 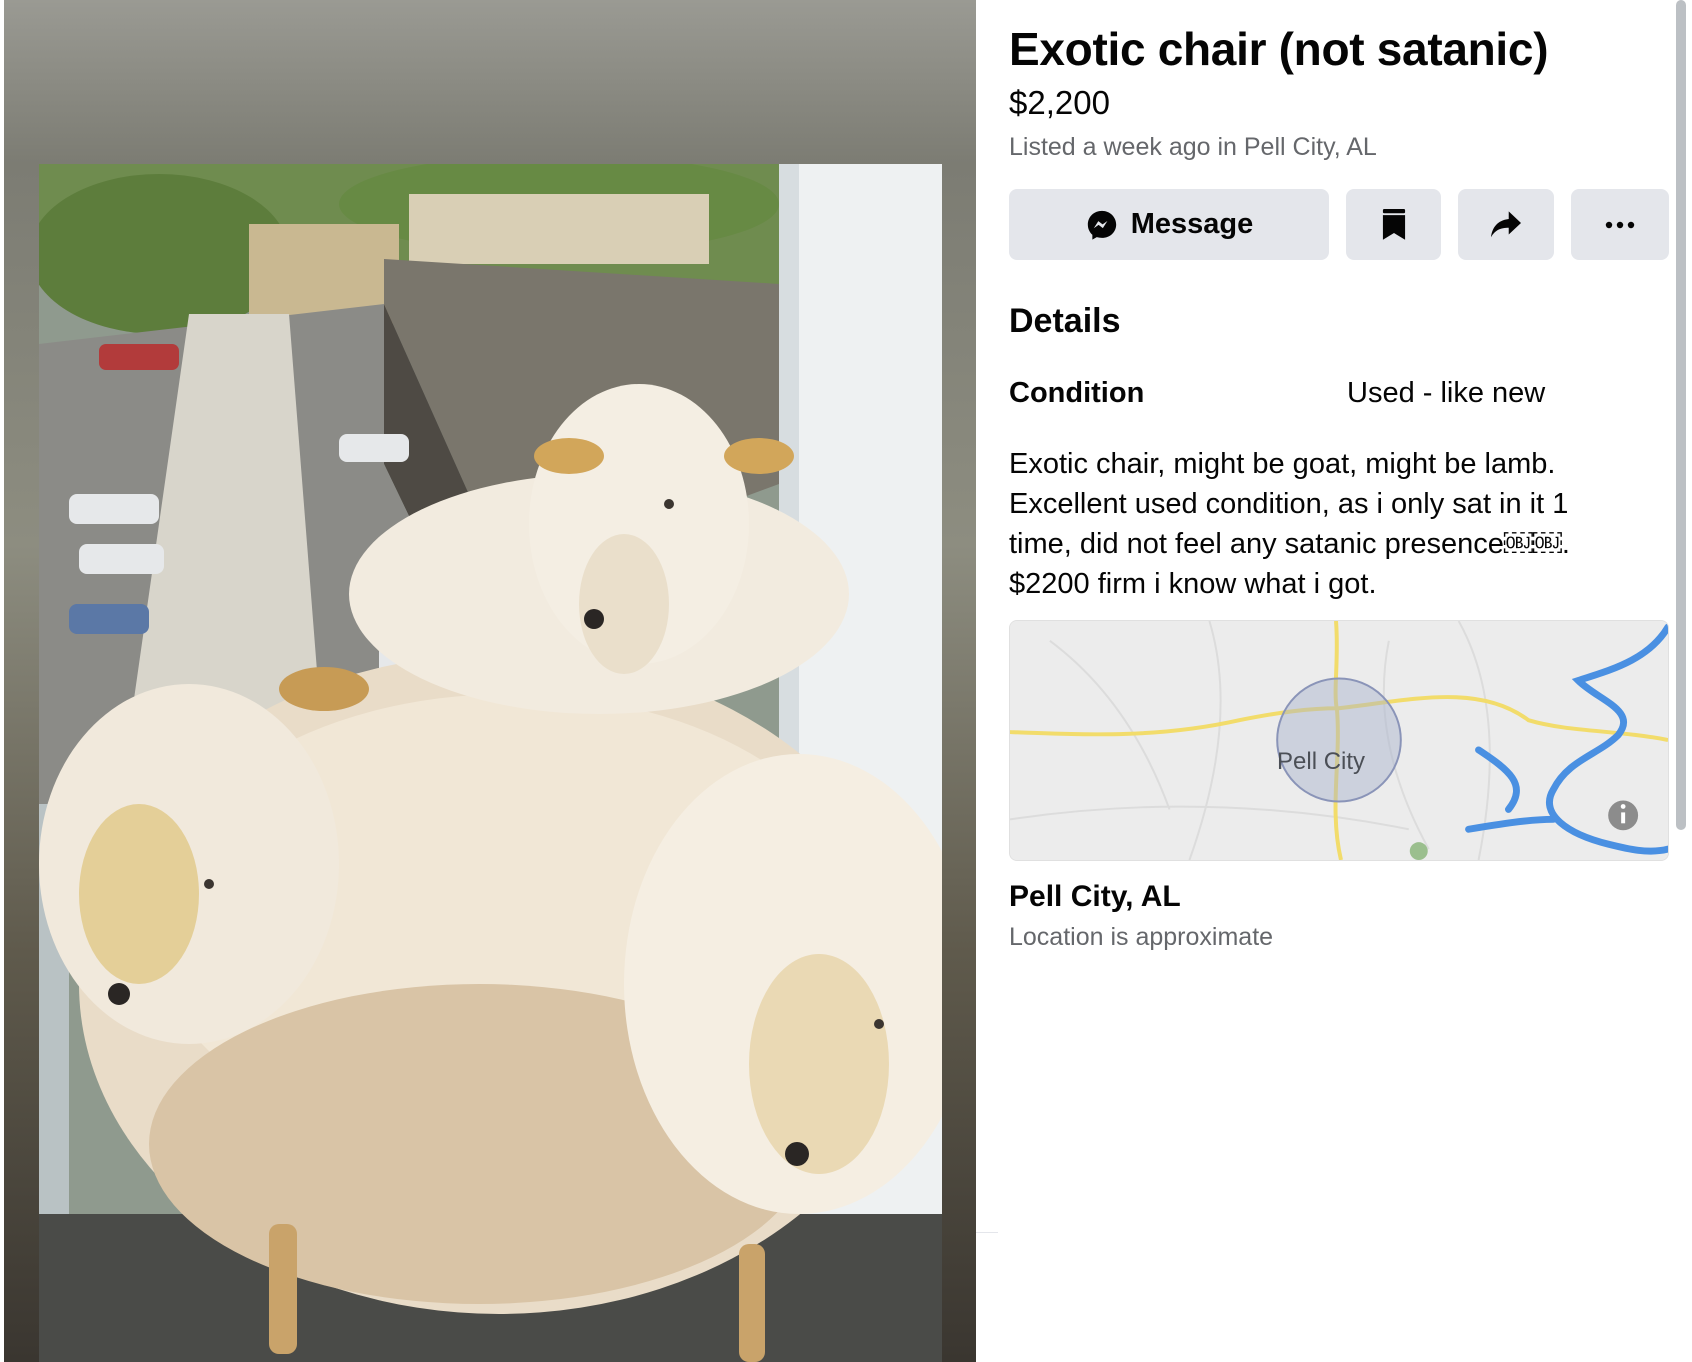 I want to click on description-line: $2200 firm i know what i got., so click(x=1193, y=584).